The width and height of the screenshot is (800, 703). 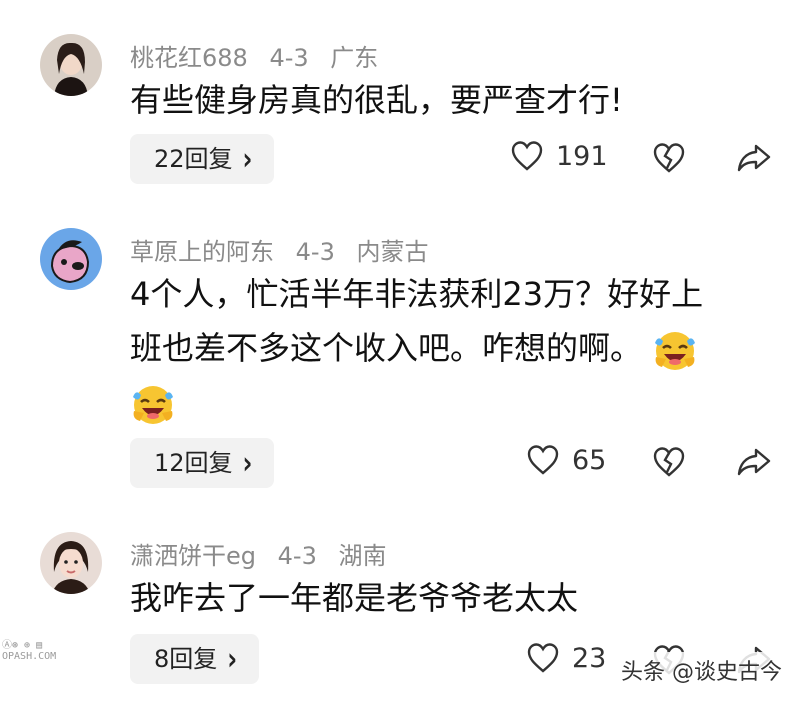 What do you see at coordinates (354, 58) in the screenshot?
I see `comment-location: 广东` at bounding box center [354, 58].